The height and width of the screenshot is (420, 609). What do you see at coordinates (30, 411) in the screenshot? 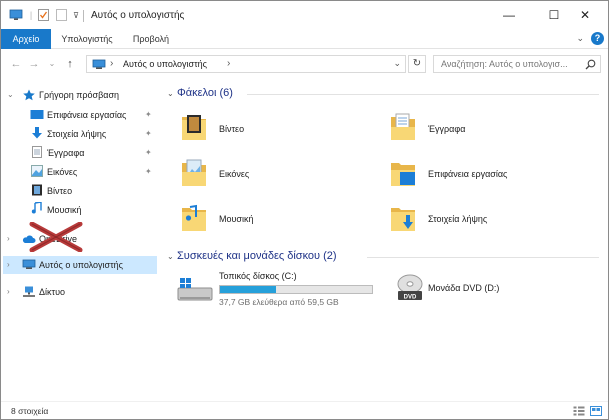
I see `item-count: 8 στοιχεία` at bounding box center [30, 411].